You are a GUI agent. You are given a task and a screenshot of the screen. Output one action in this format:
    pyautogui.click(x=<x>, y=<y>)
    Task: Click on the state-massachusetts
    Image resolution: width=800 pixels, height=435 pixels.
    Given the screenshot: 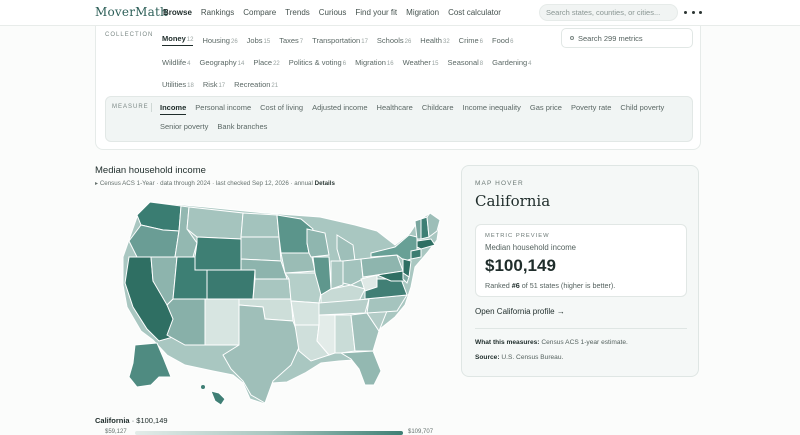 What is the action you would take?
    pyautogui.click(x=426, y=244)
    